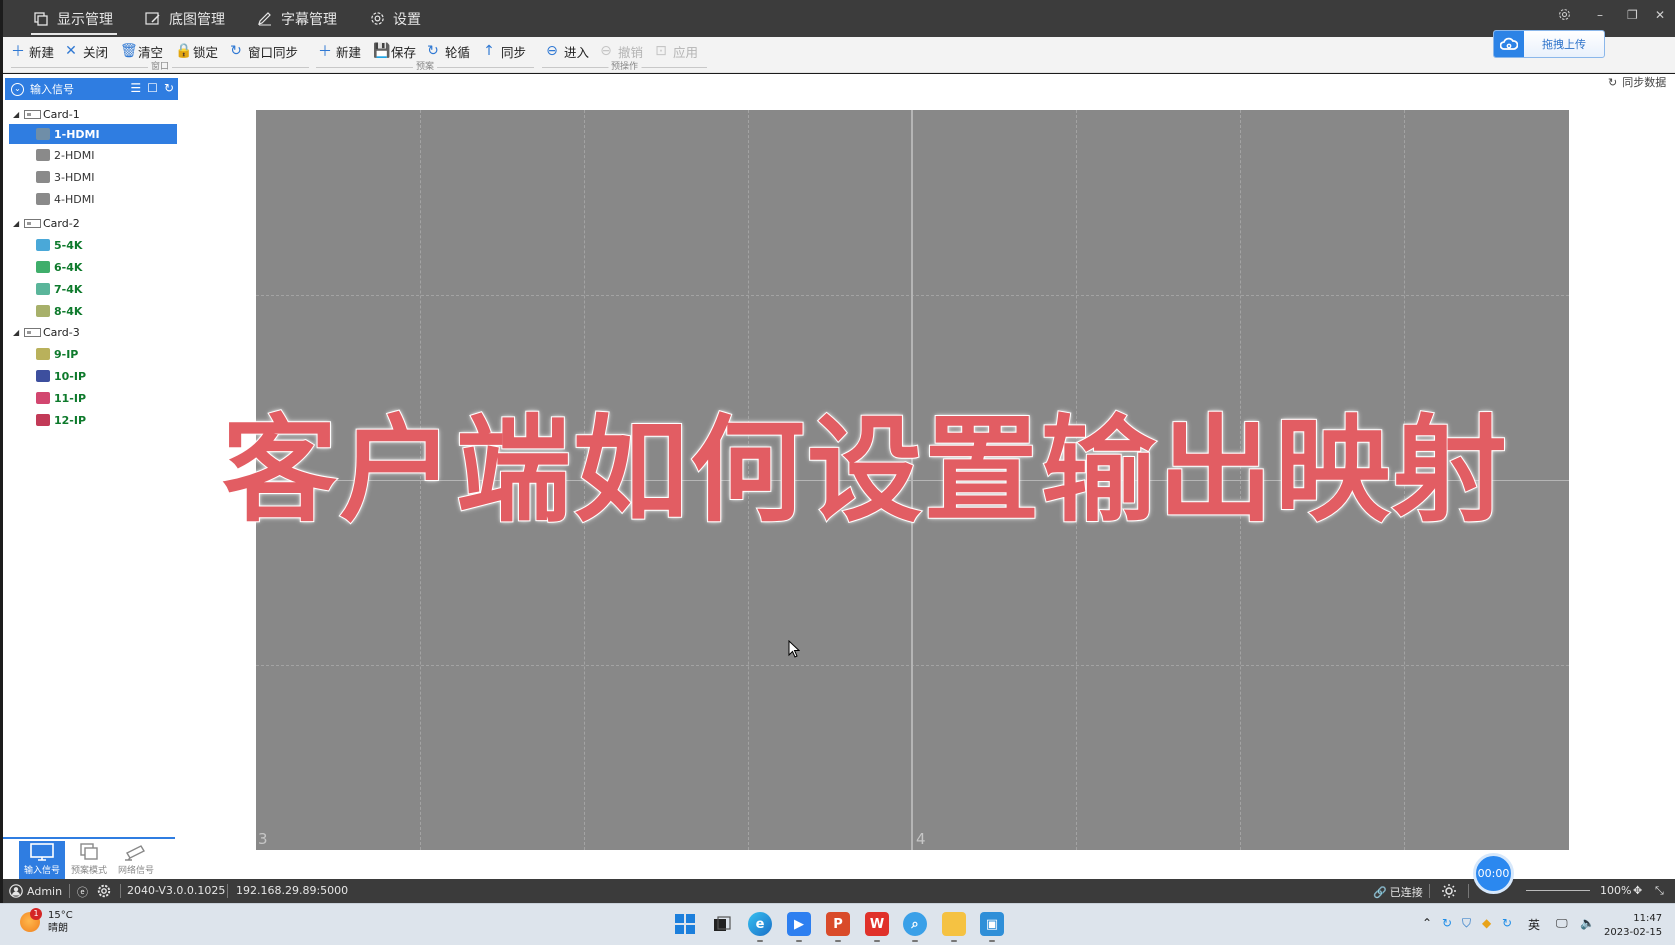 The height and width of the screenshot is (945, 1675). What do you see at coordinates (91, 89) in the screenshot?
I see `panel-header: ⌄ 输入信号 ☰ ☐ ↻` at bounding box center [91, 89].